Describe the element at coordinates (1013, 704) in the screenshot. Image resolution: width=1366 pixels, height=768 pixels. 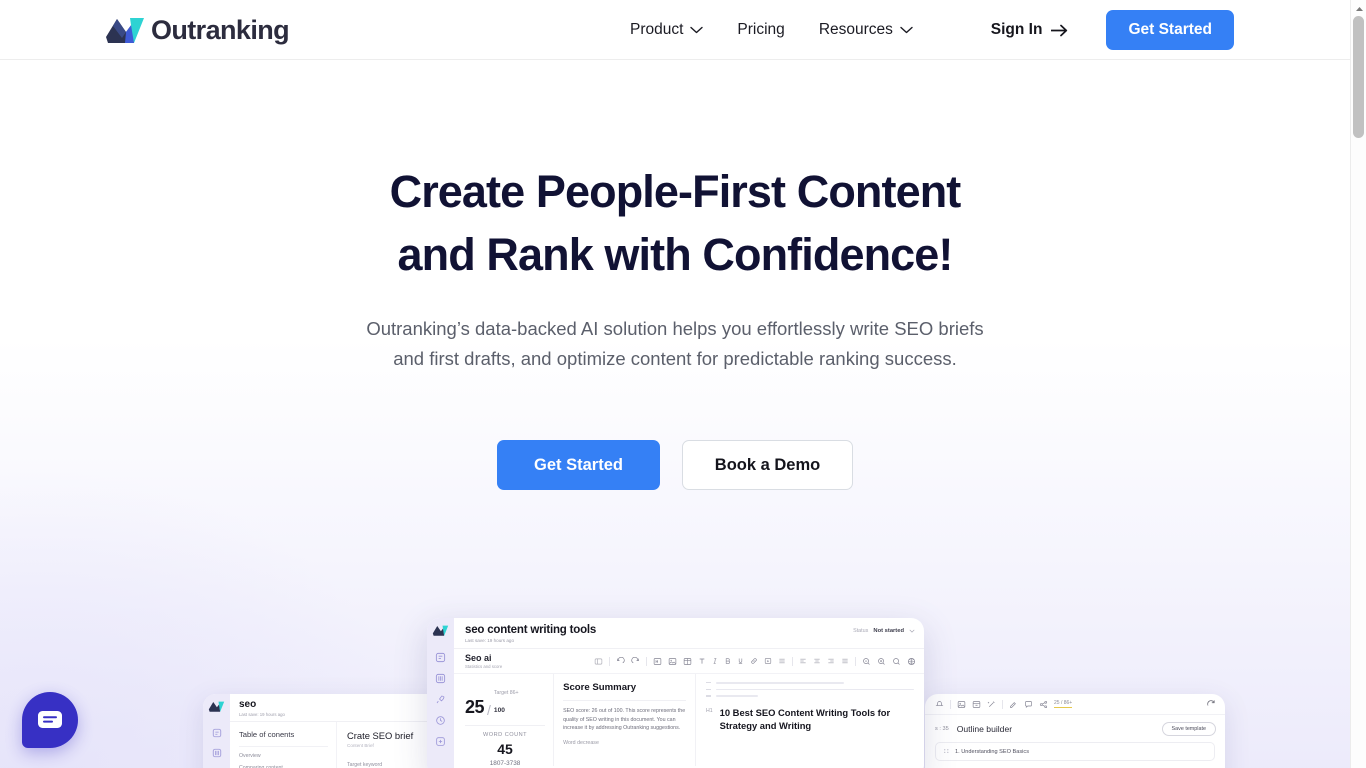
I see `edit-icon` at that location.